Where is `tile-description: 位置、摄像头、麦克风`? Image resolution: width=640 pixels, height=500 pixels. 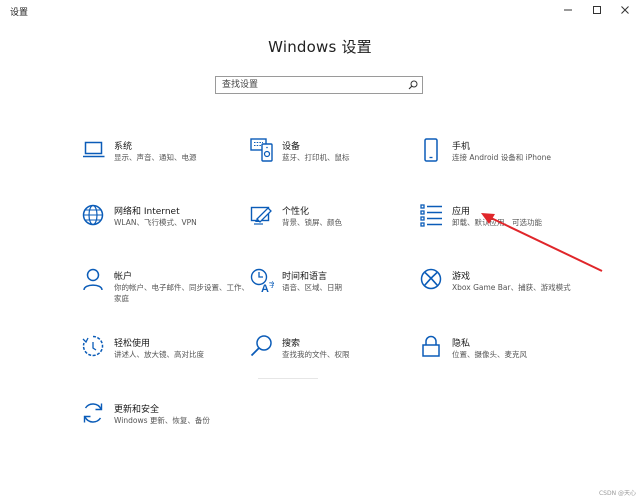
tile-description: 位置、摄像头、麦克风 is located at coordinates (489, 354).